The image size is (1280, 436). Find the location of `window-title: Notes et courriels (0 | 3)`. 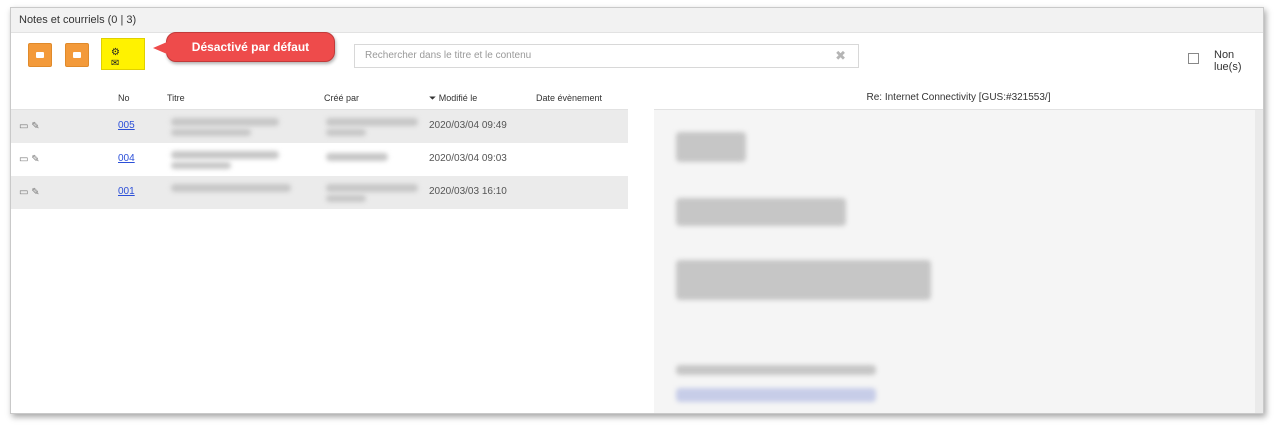

window-title: Notes et courriels (0 | 3) is located at coordinates (78, 20).